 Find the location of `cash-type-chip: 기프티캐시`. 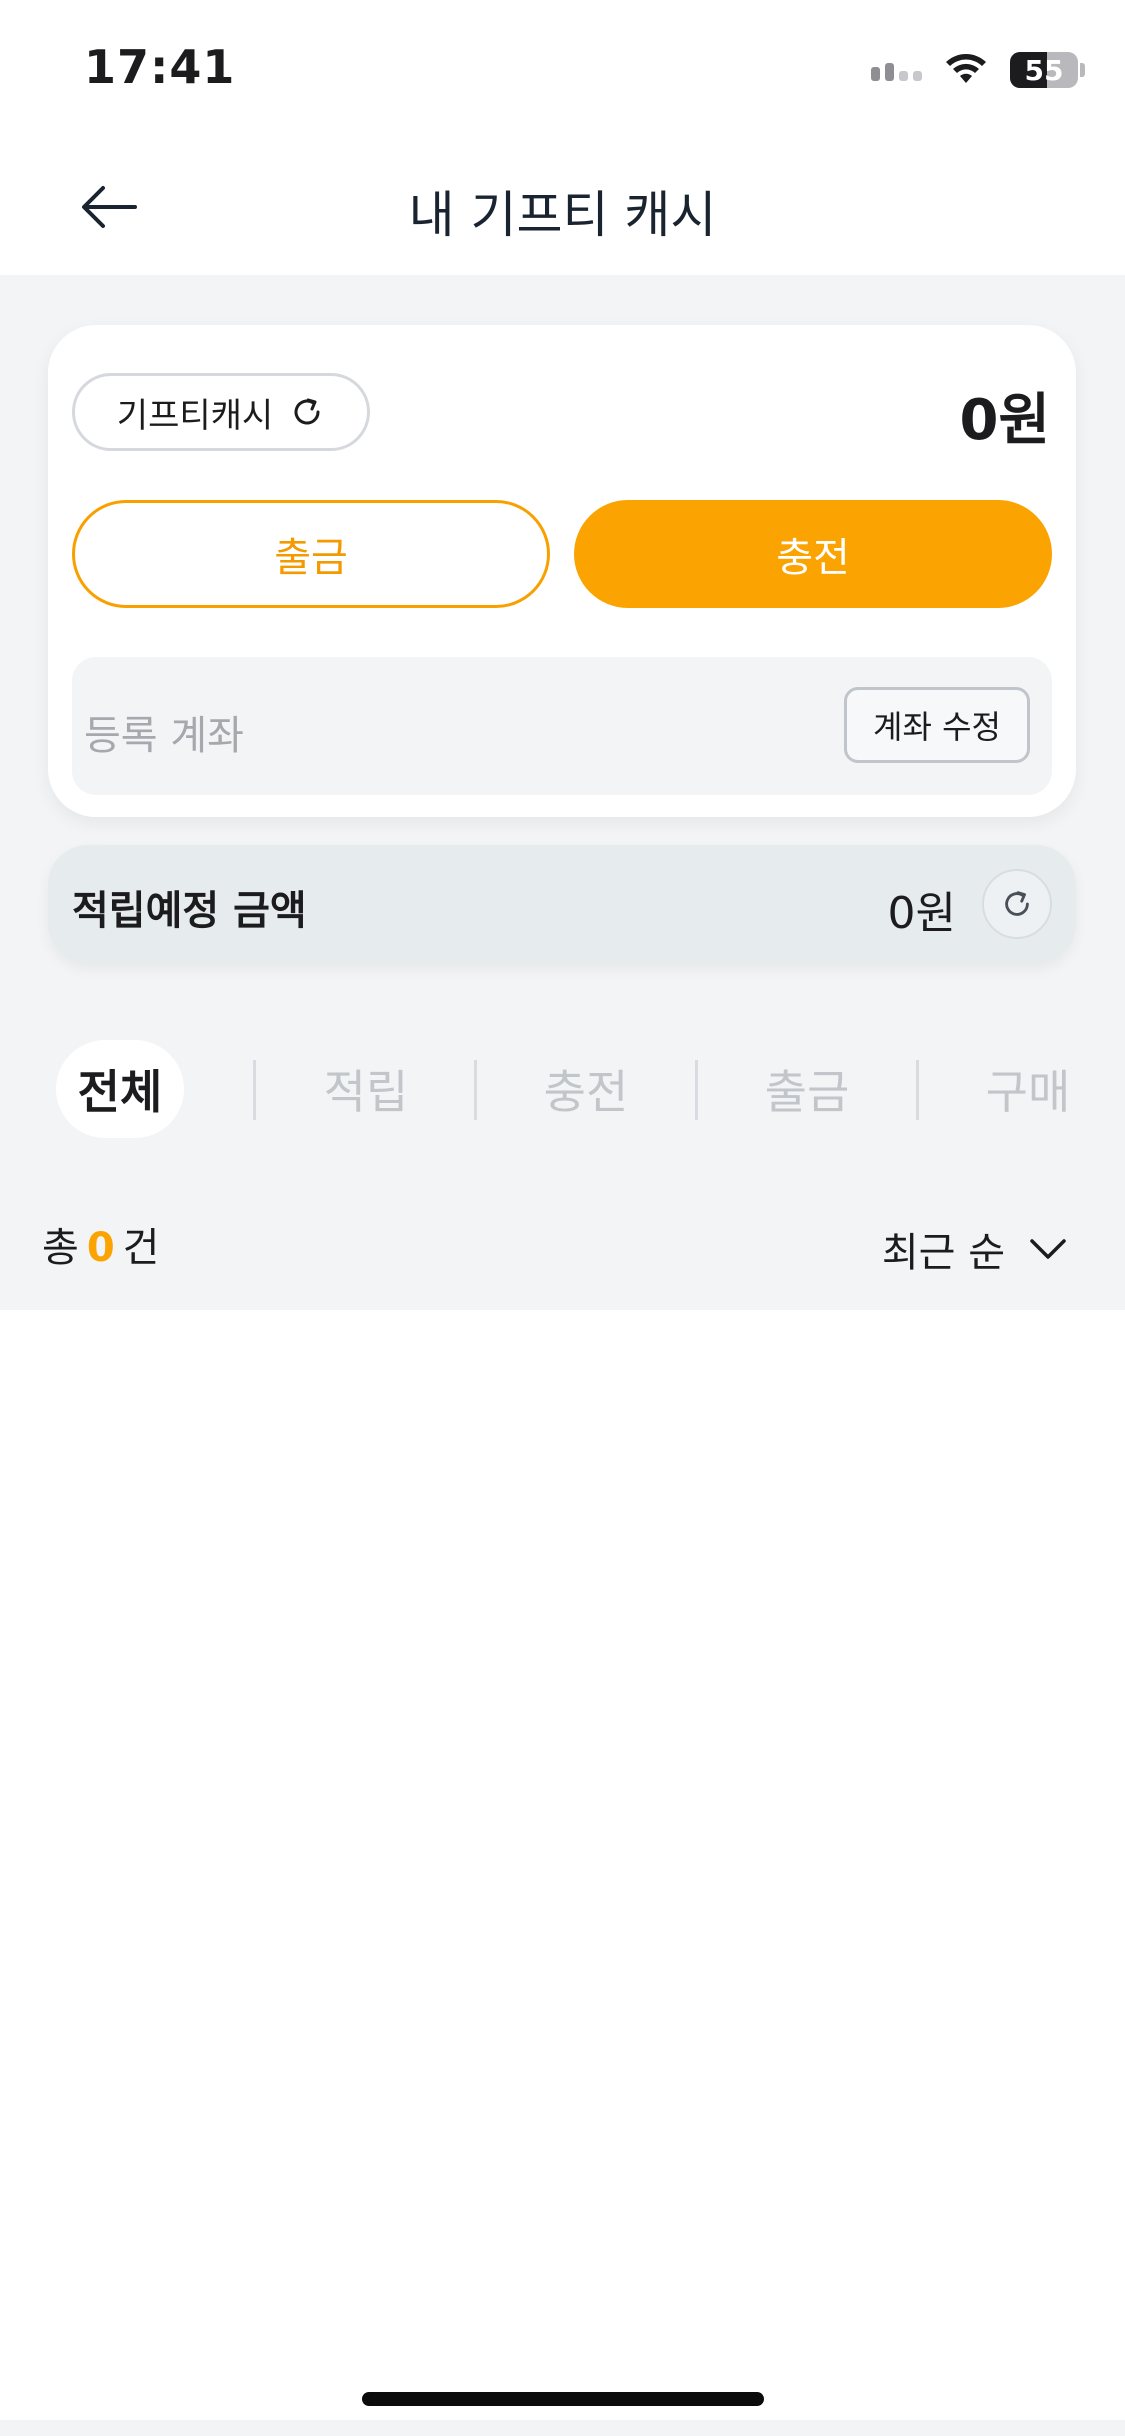

cash-type-chip: 기프티캐시 is located at coordinates (221, 412).